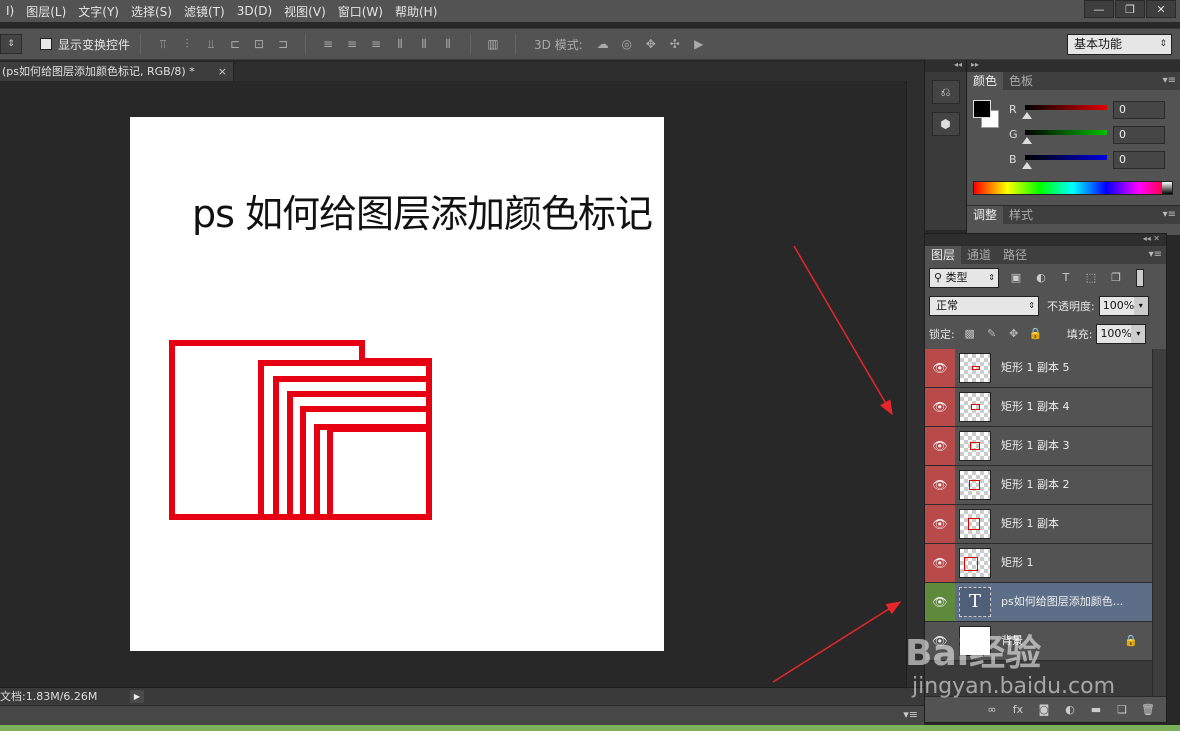 This screenshot has width=1180, height=731. I want to click on layer-row: 👁 矩形 1, so click(1038, 563).